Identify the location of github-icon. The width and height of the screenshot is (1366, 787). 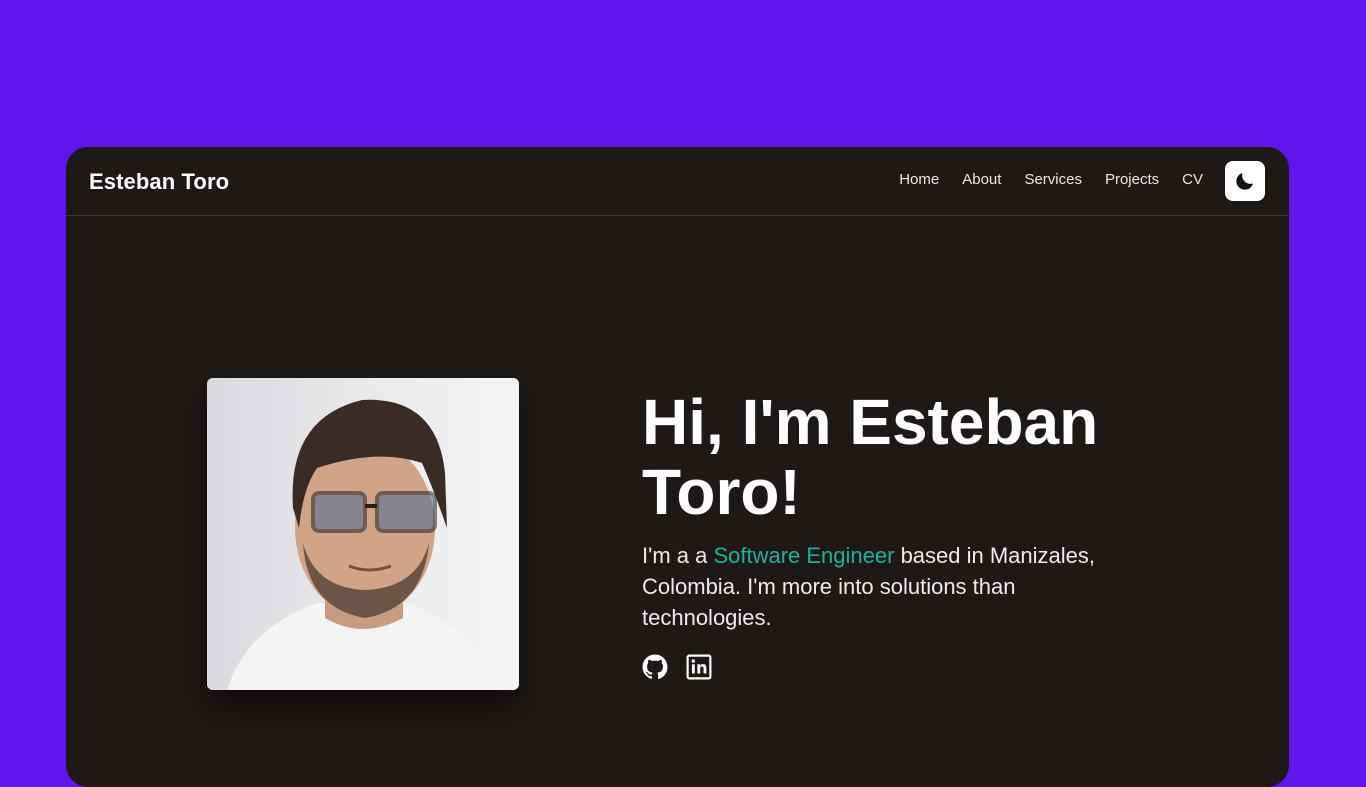
(655, 666).